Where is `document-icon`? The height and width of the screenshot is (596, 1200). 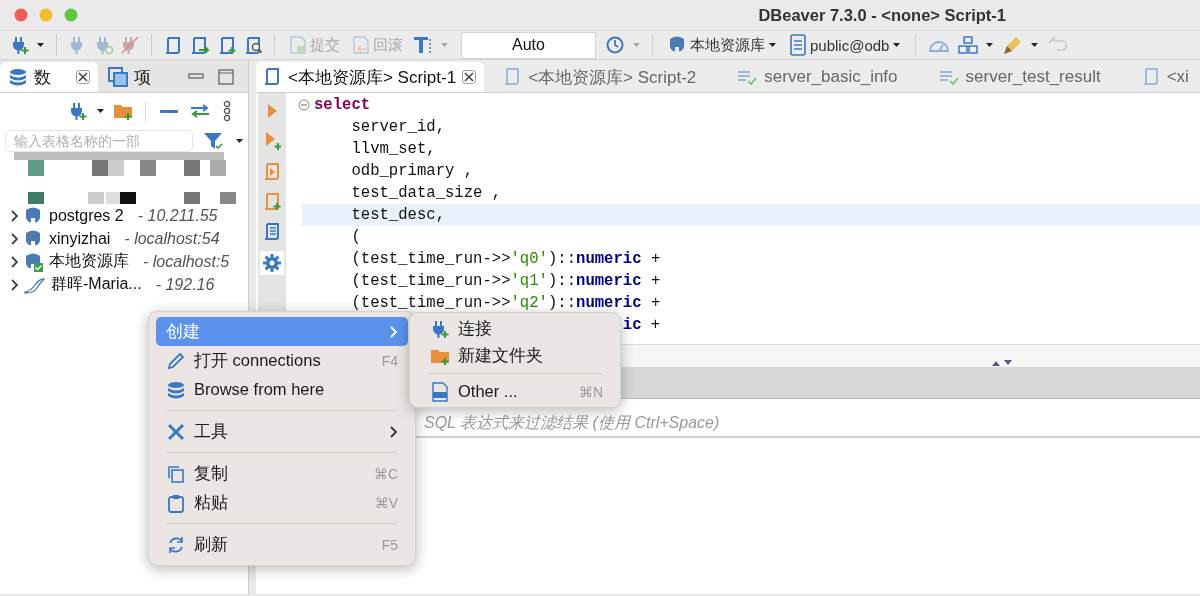 document-icon is located at coordinates (798, 45).